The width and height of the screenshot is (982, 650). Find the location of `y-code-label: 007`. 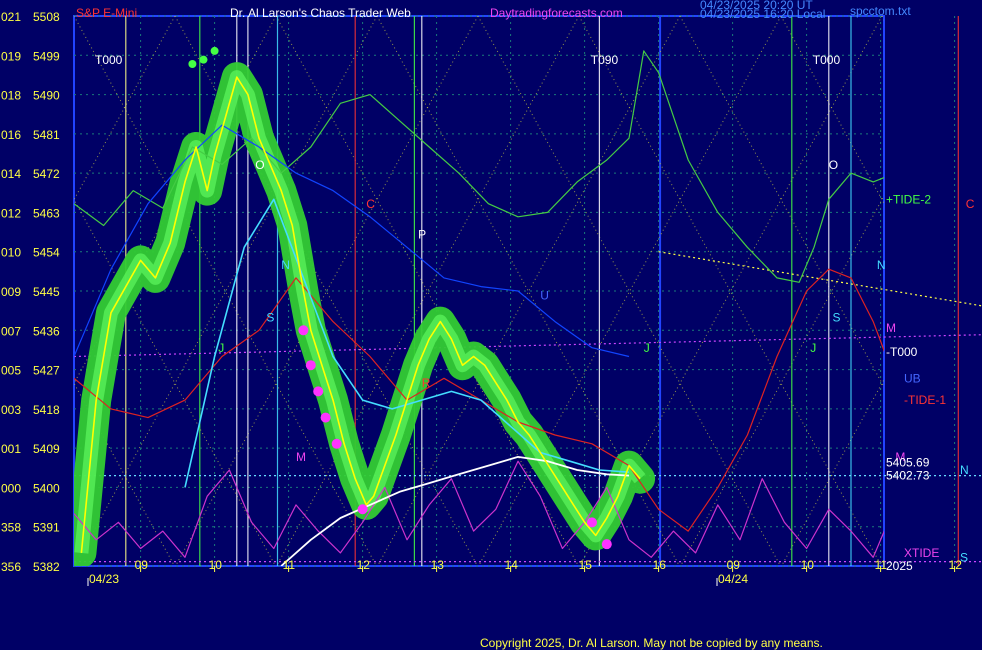

y-code-label: 007 is located at coordinates (11, 331).